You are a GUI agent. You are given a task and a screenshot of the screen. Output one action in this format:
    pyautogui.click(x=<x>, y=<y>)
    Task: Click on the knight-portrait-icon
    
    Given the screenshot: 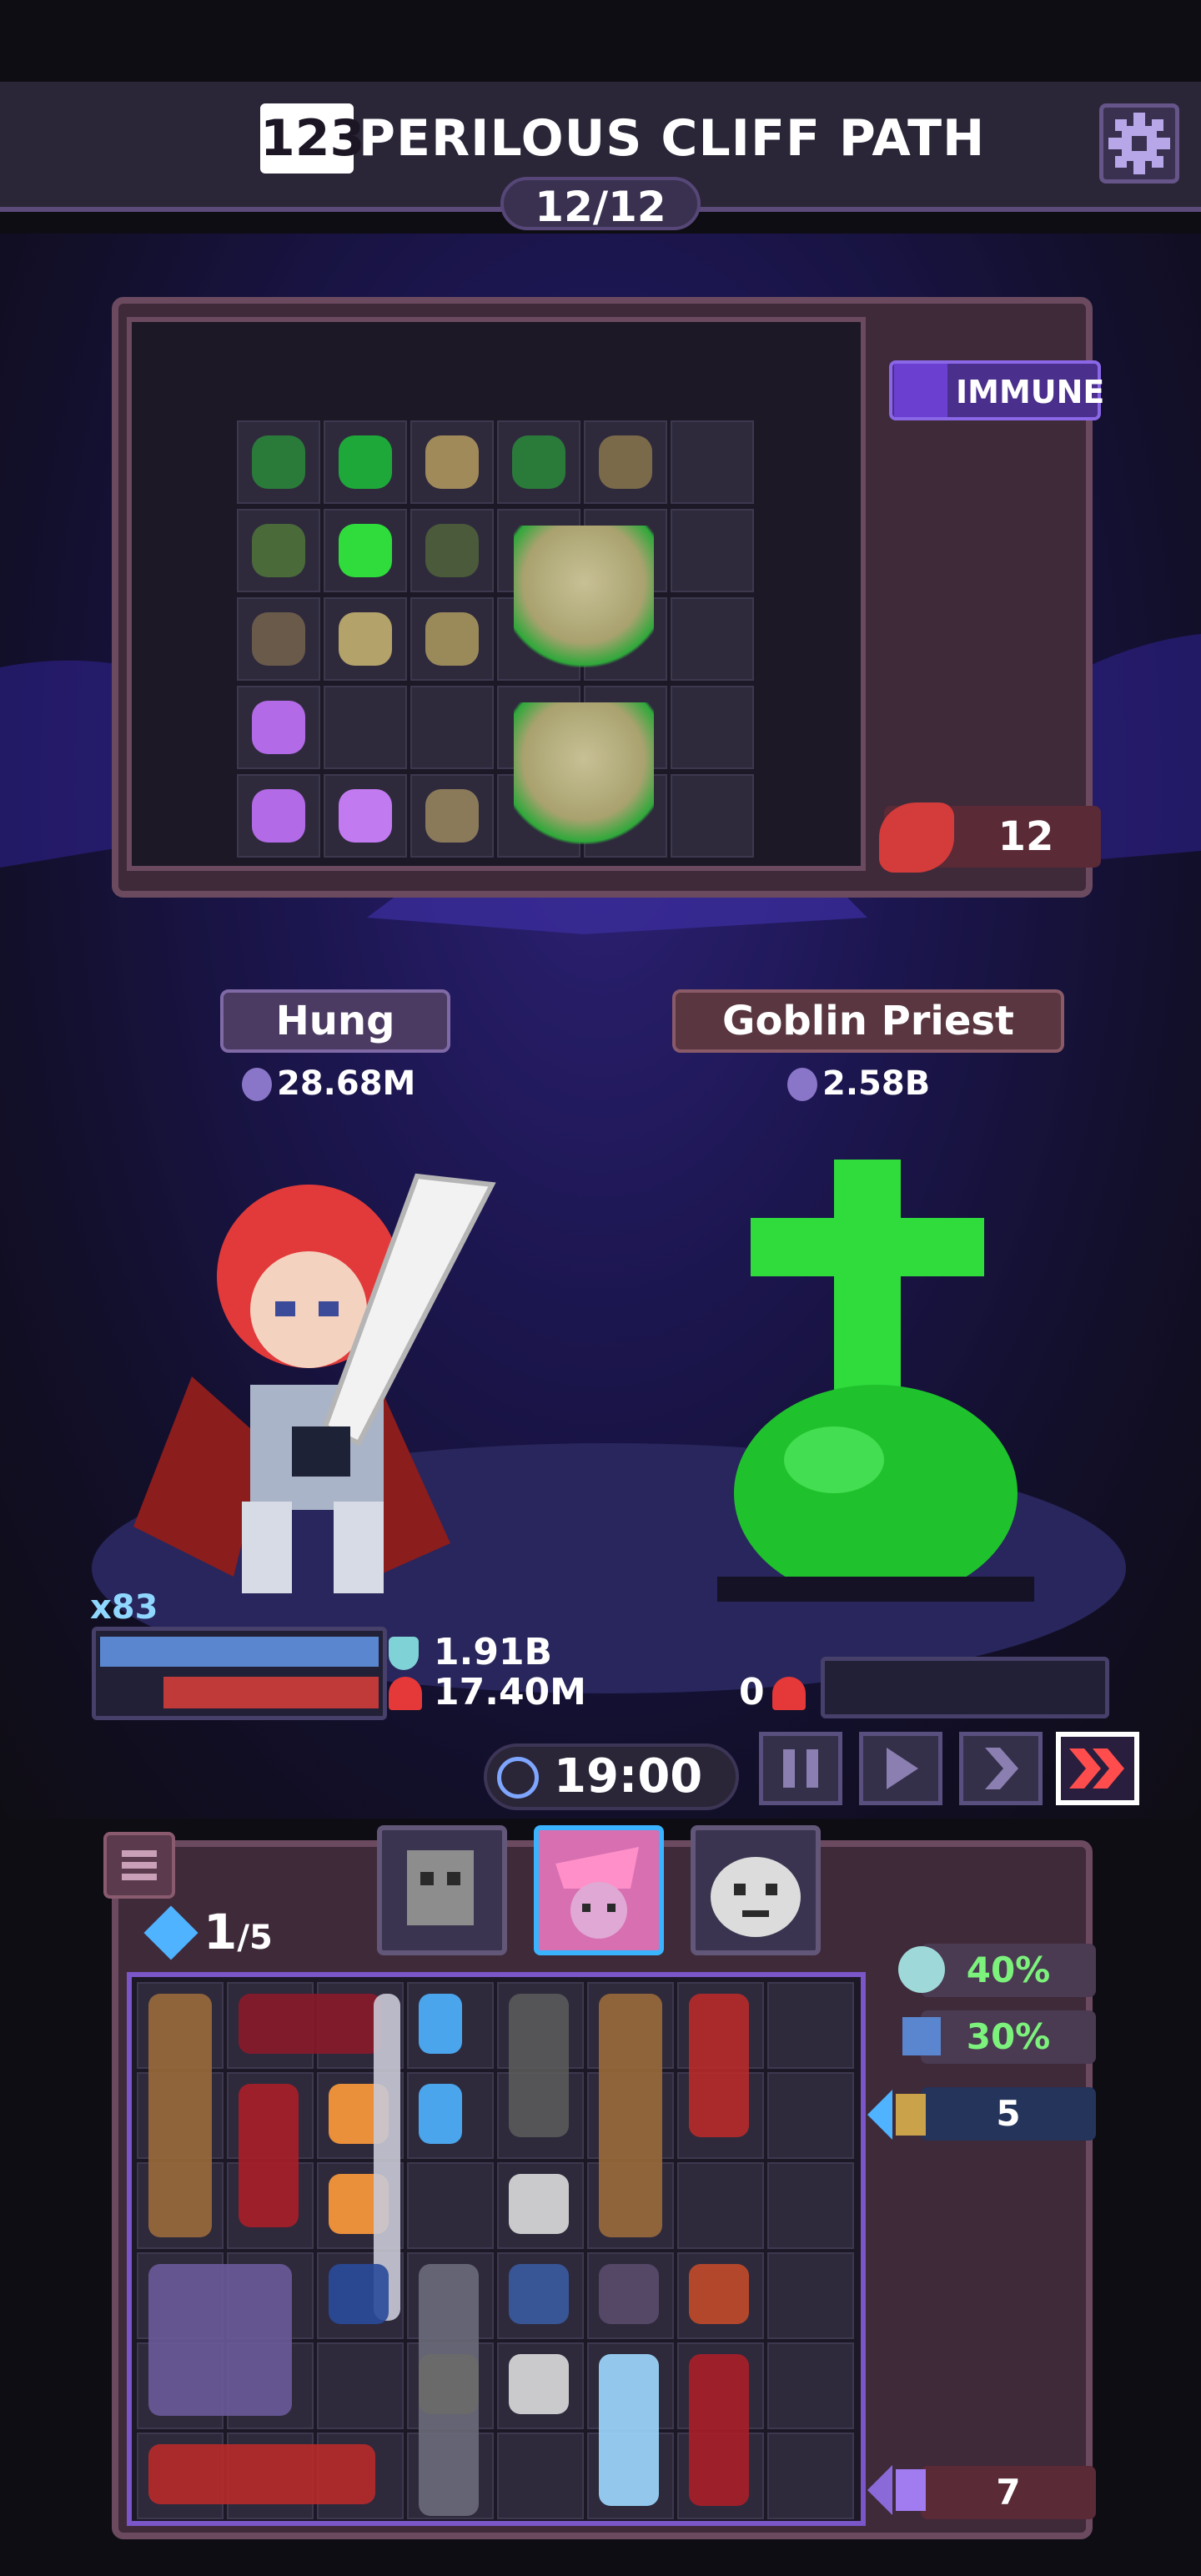 What is the action you would take?
    pyautogui.click(x=441, y=1887)
    